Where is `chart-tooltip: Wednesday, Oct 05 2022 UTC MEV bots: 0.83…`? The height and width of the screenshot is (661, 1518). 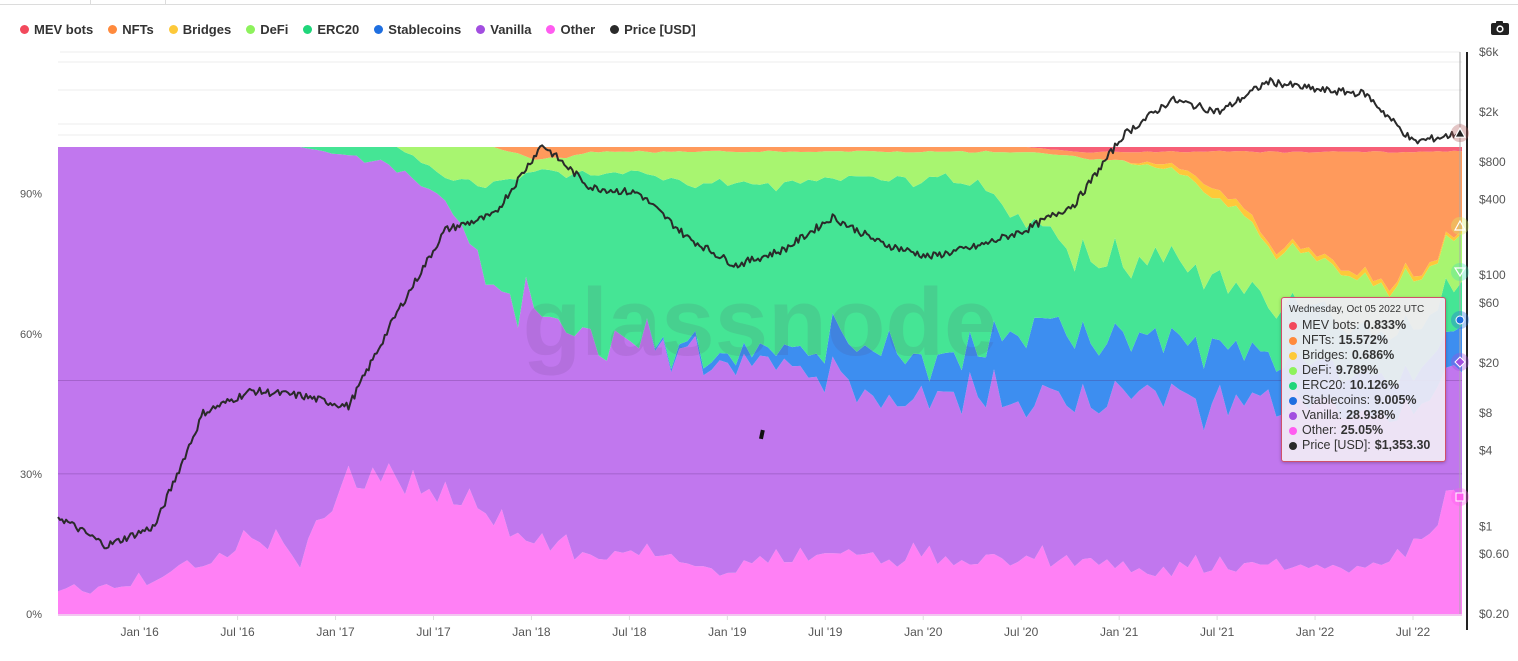 chart-tooltip: Wednesday, Oct 05 2022 UTC MEV bots: 0.83… is located at coordinates (1363, 379).